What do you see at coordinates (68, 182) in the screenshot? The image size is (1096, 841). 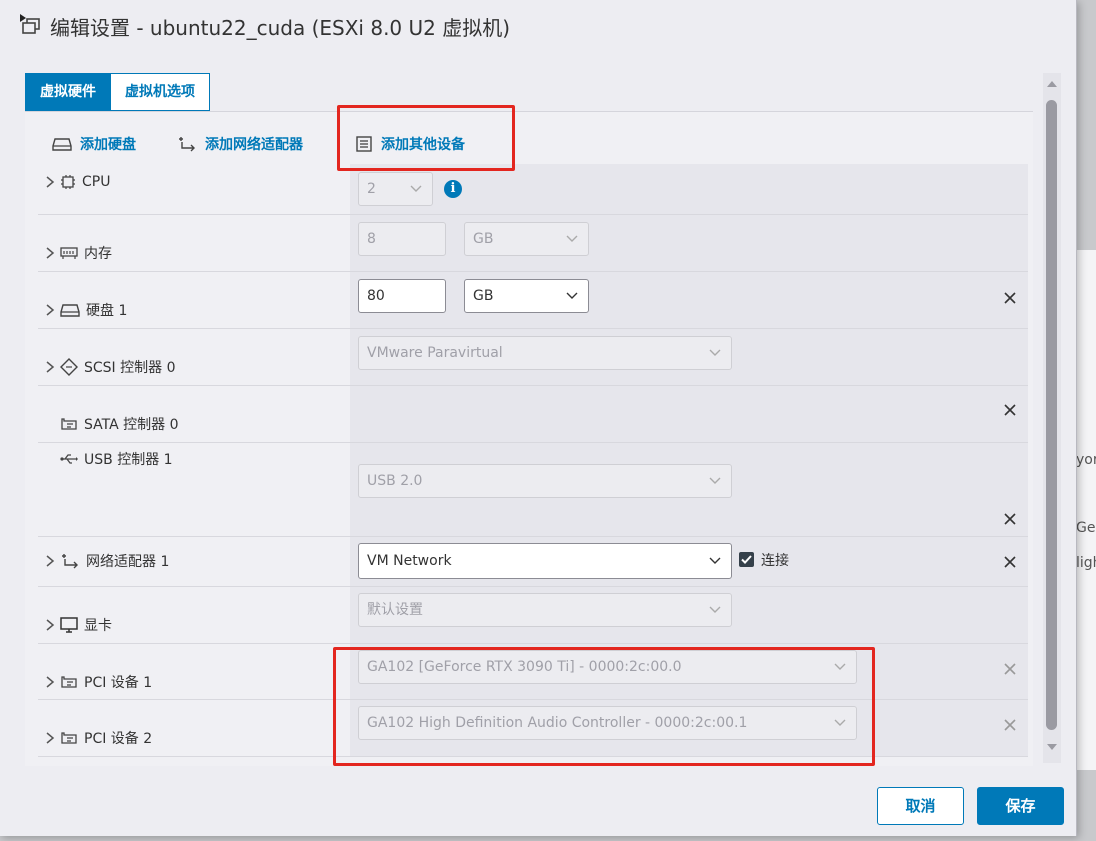 I see `cpu-icon` at bounding box center [68, 182].